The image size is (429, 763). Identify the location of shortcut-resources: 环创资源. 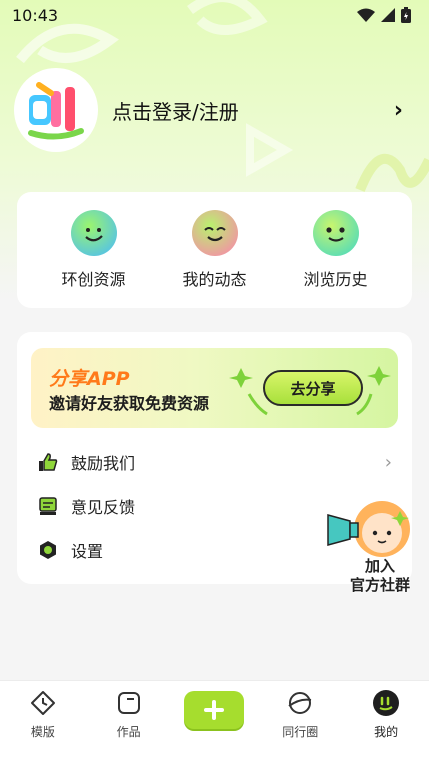
(94, 250).